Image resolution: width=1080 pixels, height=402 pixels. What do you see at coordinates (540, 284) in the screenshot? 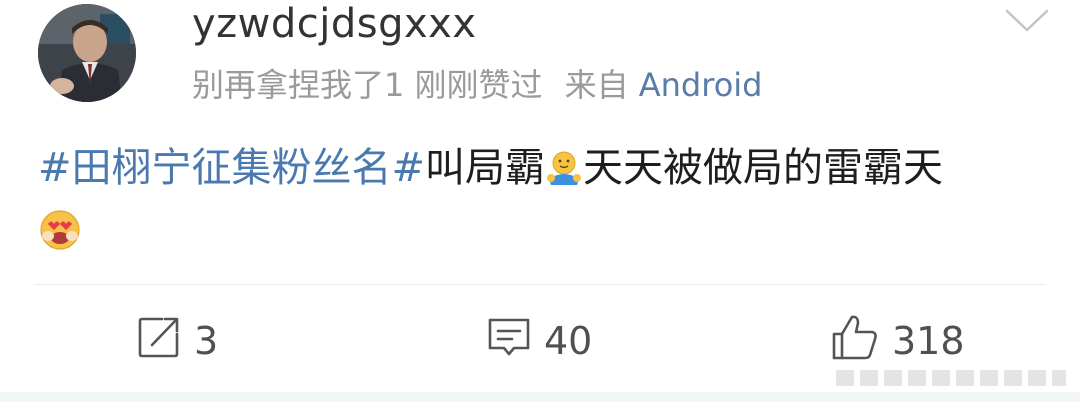
I see `divider` at bounding box center [540, 284].